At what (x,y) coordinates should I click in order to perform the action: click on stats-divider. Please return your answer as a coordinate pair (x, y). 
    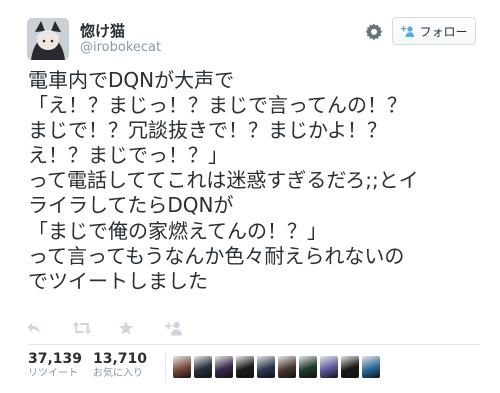
    Looking at the image, I should click on (165, 367).